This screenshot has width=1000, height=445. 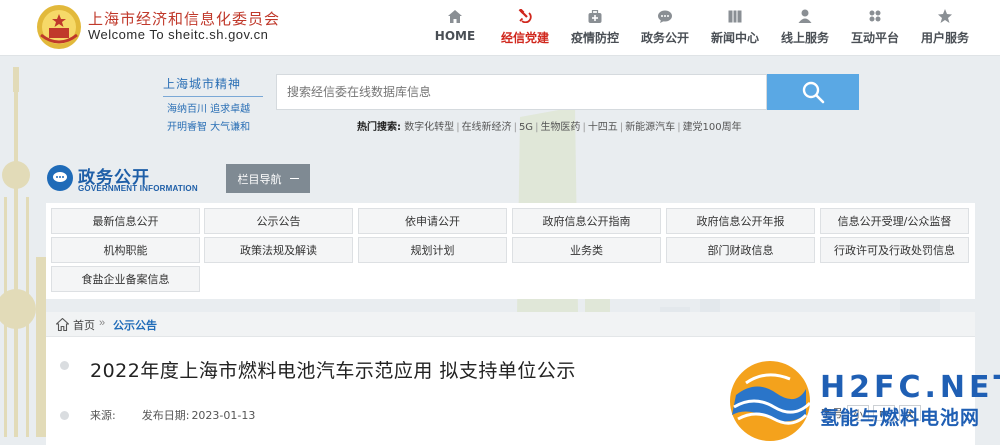 What do you see at coordinates (735, 16) in the screenshot?
I see `newspaper-icon` at bounding box center [735, 16].